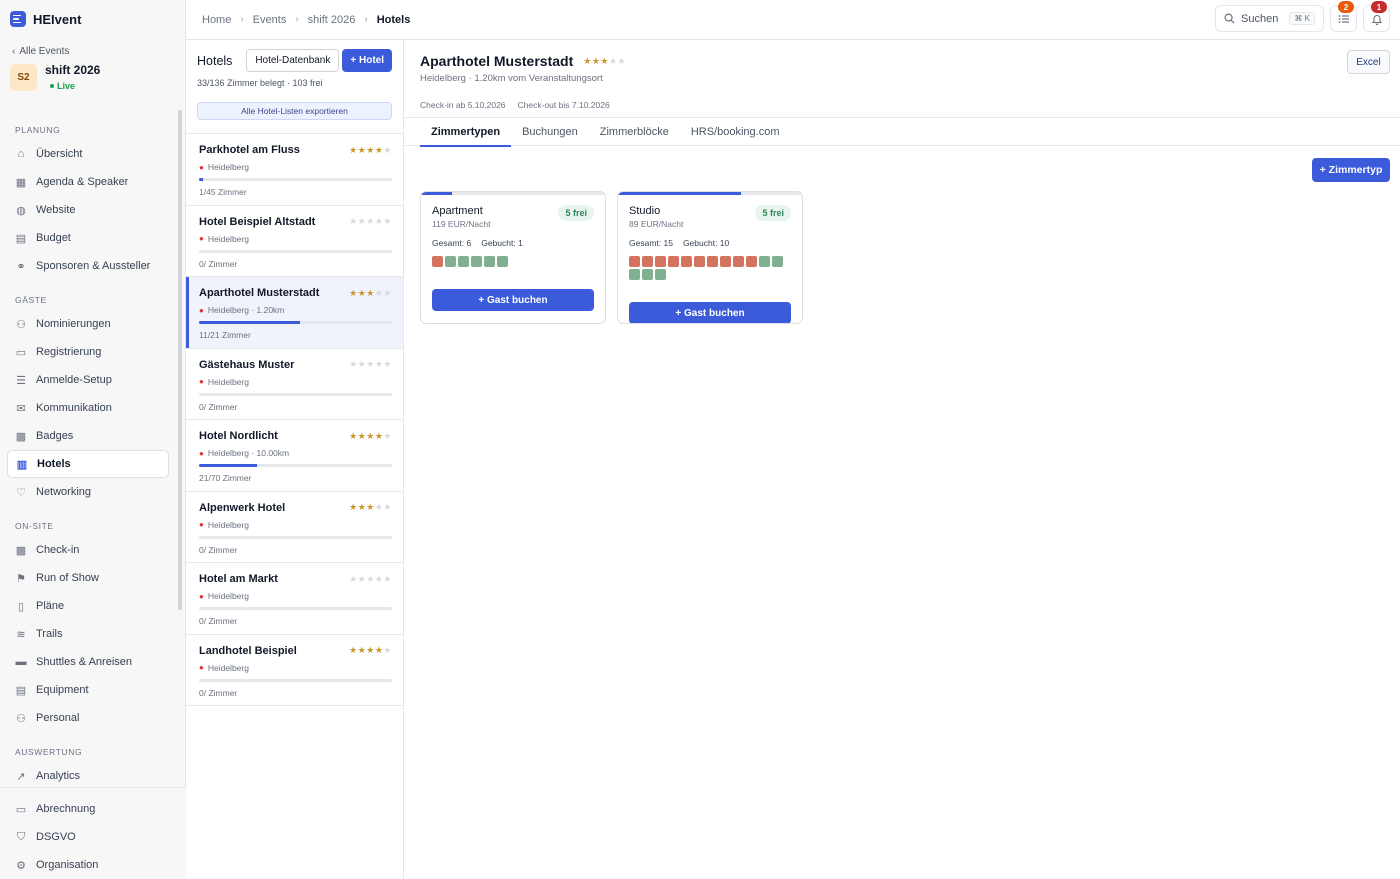 The height and width of the screenshot is (879, 1400). I want to click on sidebar-item-nominierungen: ⚇ Nominierungen, so click(88, 324).